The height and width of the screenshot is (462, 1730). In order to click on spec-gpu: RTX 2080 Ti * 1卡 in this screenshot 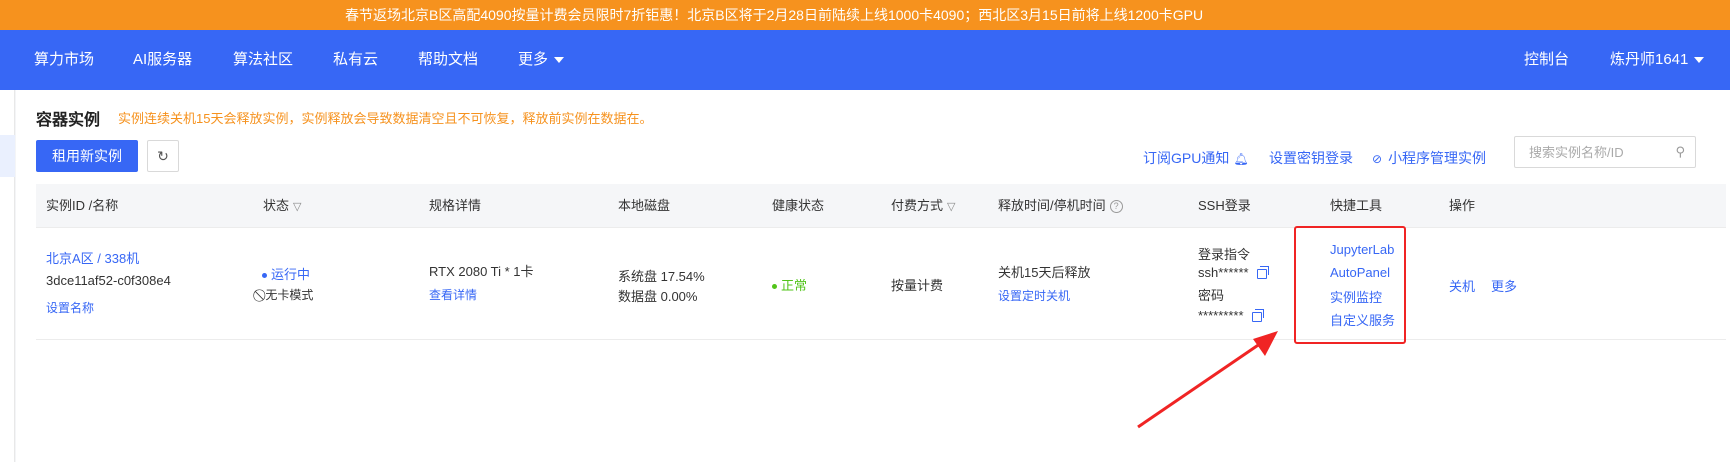, I will do `click(481, 271)`.